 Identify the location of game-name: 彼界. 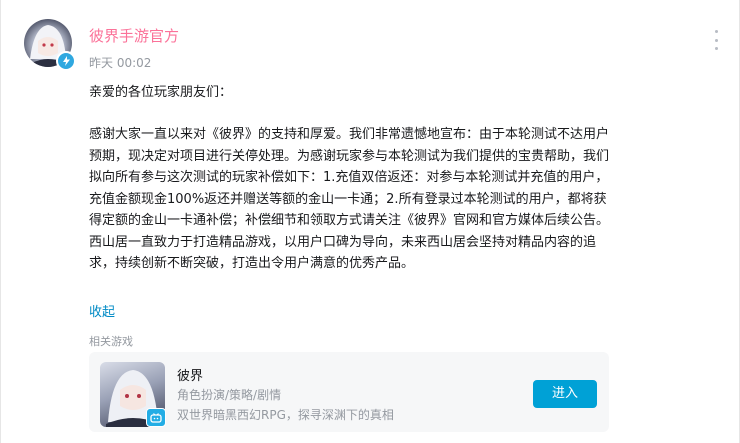
(190, 374).